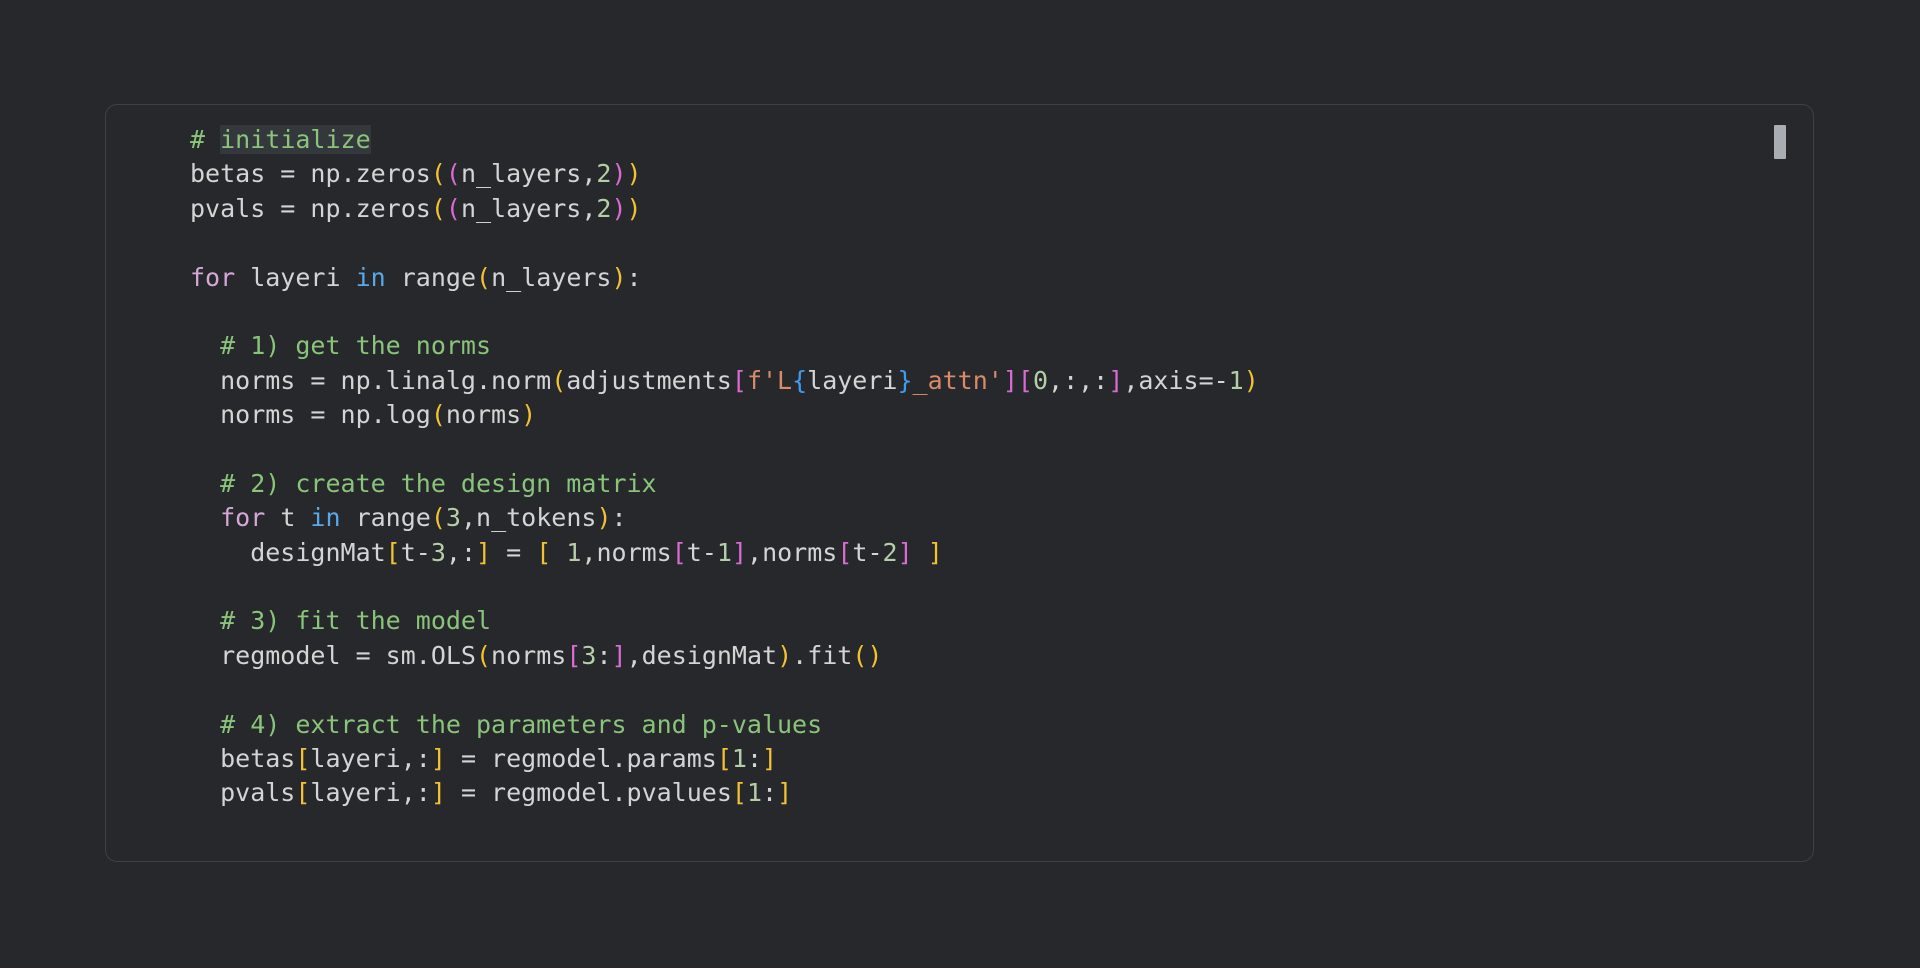  I want to click on code-token: }, so click(905, 380).